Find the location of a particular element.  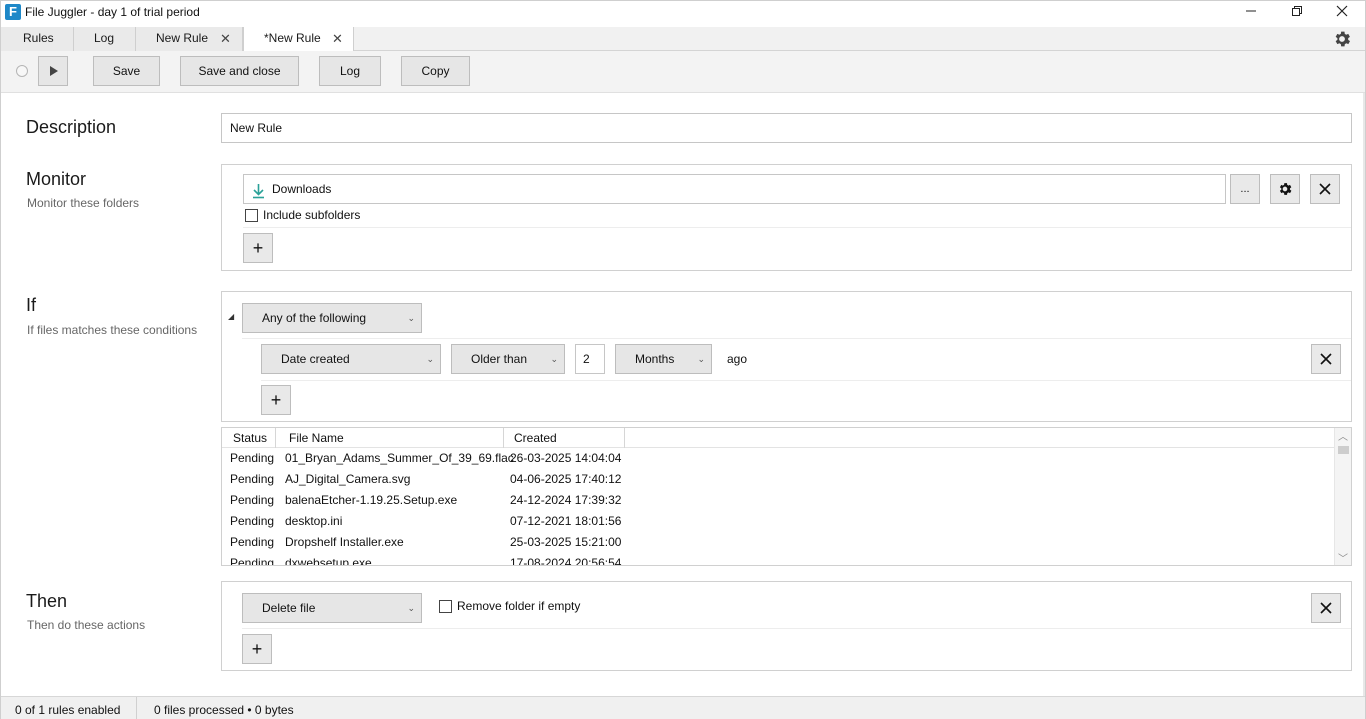

remove-folder-label: Remove folder if empty is located at coordinates (519, 606).